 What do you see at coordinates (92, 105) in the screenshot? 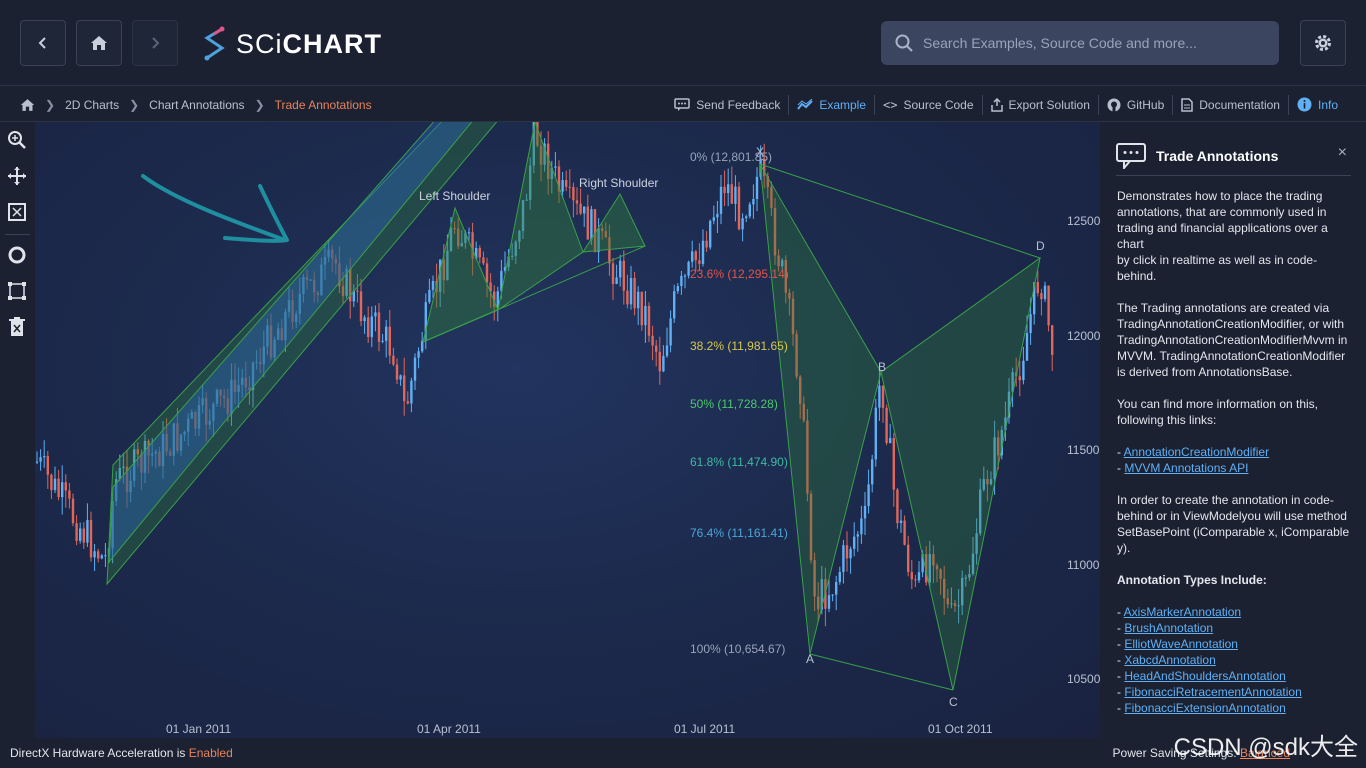
I see `breadcrumb-item-2d-charts: 2D Charts` at bounding box center [92, 105].